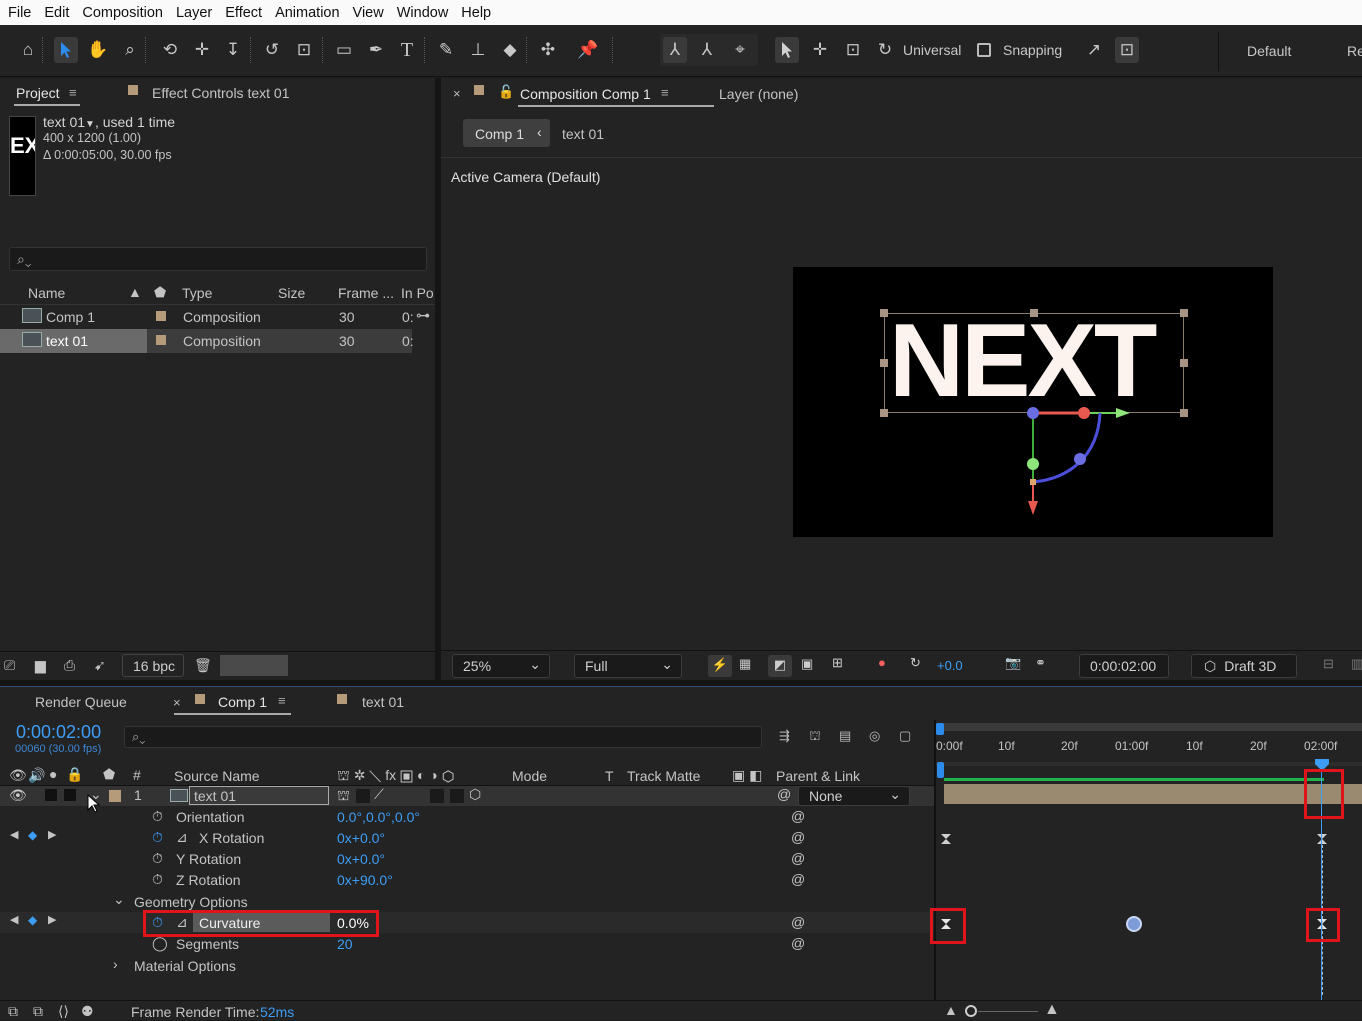 This screenshot has width=1362, height=1021. I want to click on in-out-toggle-icon: ⟨⟩, so click(63, 1011).